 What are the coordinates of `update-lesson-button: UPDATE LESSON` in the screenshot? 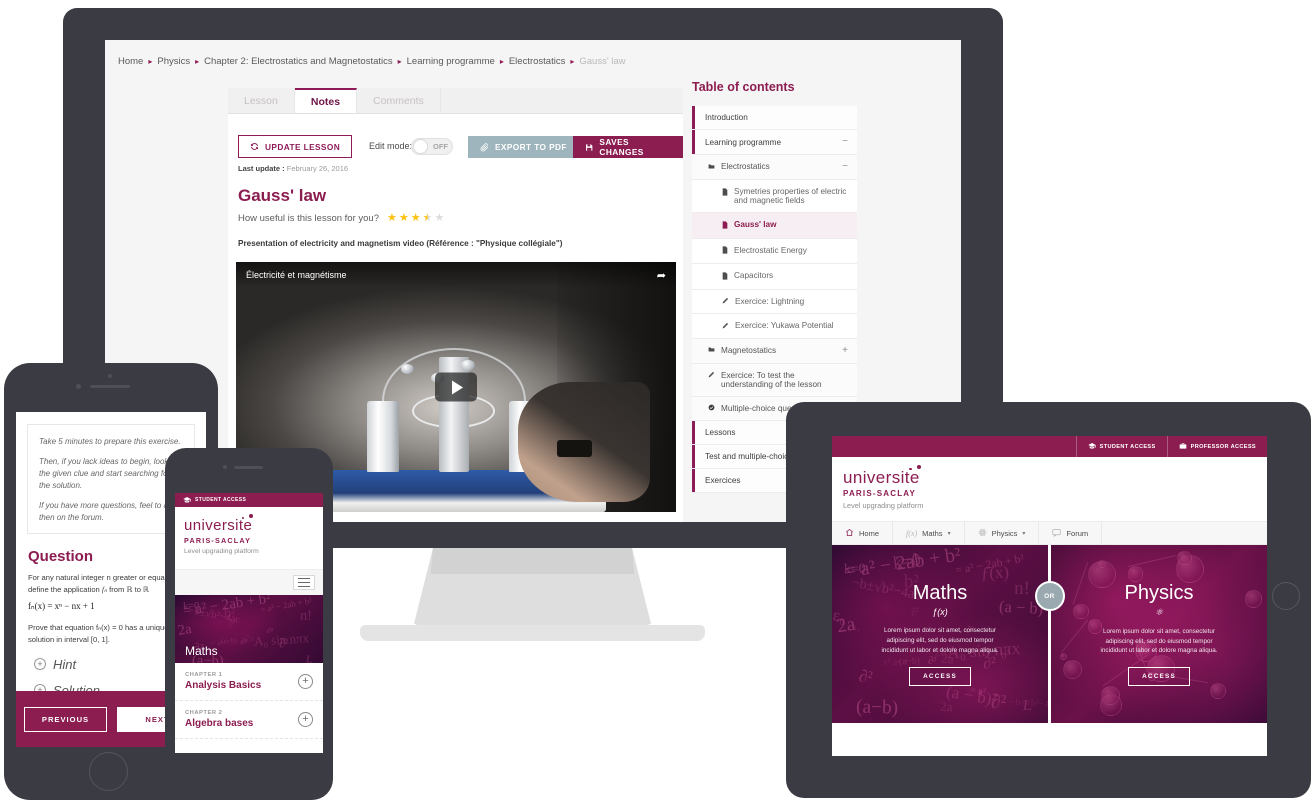 It's located at (295, 146).